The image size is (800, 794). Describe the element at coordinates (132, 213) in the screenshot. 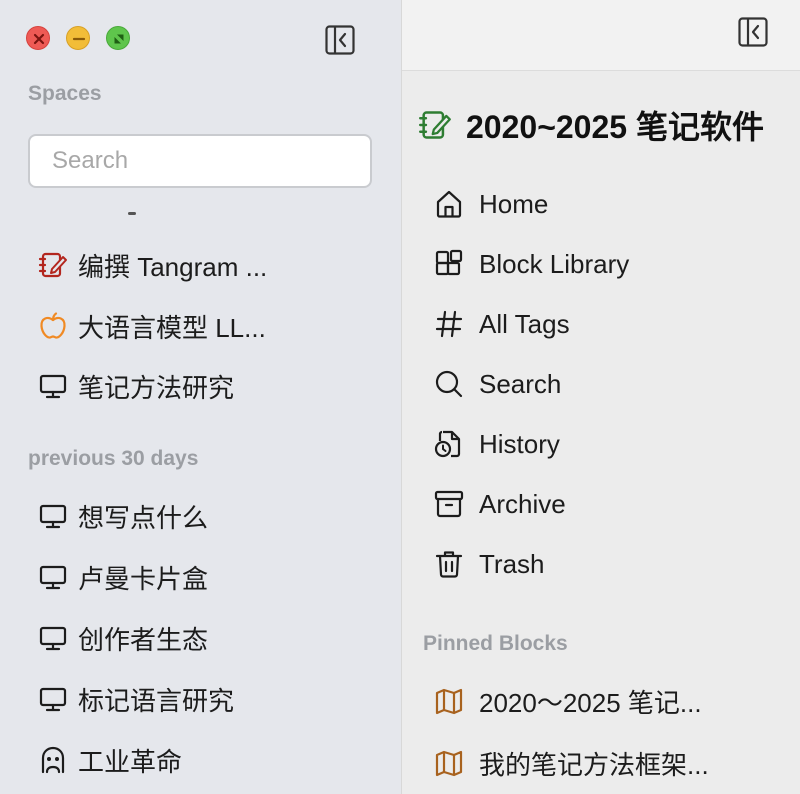

I see `scroll-fragment` at that location.